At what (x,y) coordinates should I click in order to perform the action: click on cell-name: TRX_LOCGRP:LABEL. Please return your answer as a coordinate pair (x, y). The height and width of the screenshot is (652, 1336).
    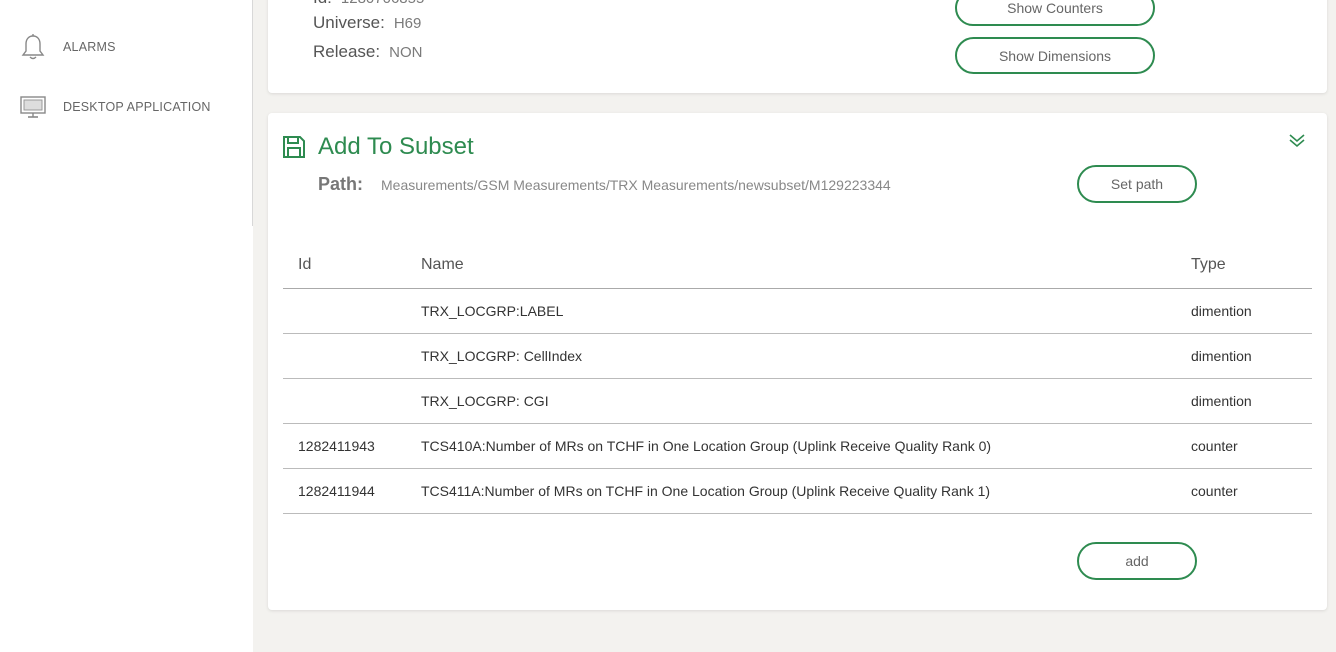
    Looking at the image, I should click on (806, 311).